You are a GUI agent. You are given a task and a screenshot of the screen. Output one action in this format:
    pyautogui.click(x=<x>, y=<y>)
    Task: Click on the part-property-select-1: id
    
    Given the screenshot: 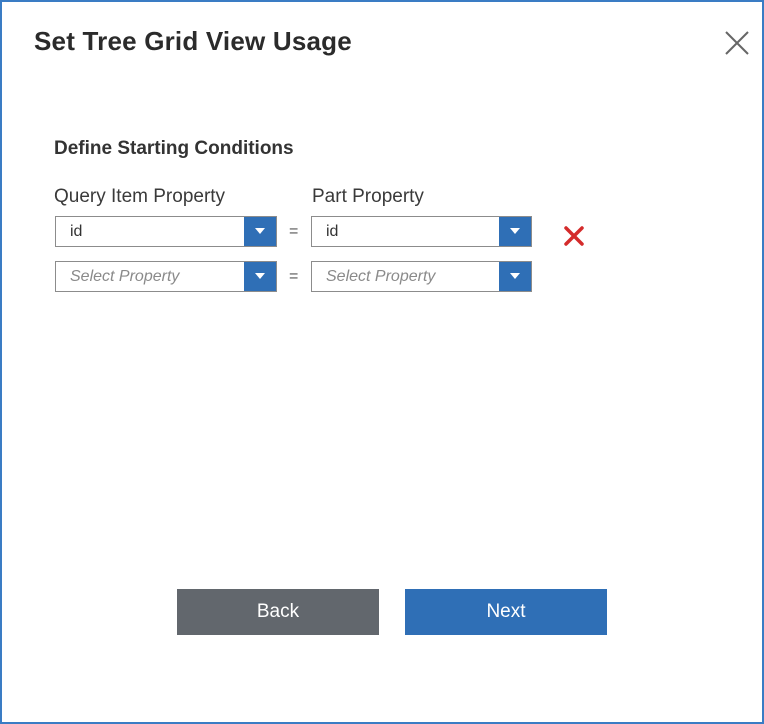 What is the action you would take?
    pyautogui.click(x=421, y=231)
    